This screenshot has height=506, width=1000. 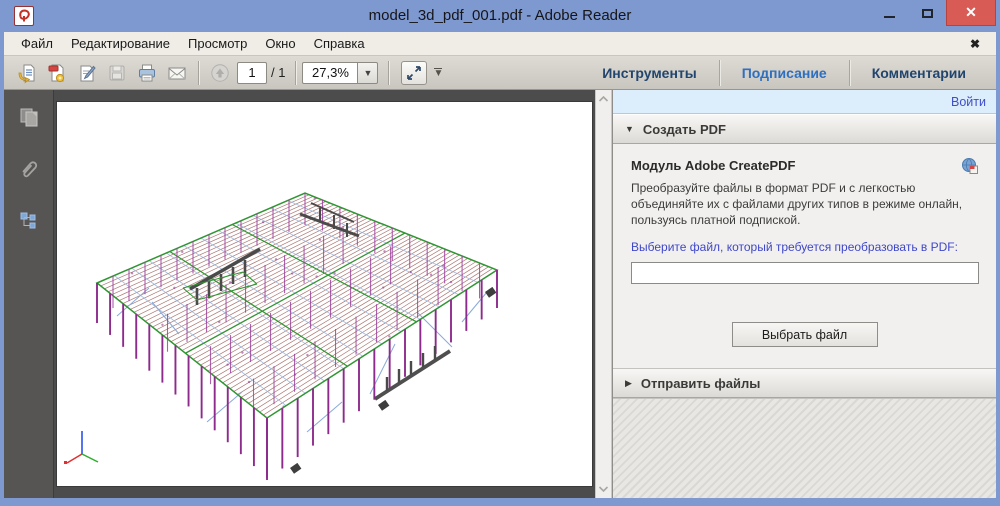 I want to click on open-file-icon, so click(x=27, y=73).